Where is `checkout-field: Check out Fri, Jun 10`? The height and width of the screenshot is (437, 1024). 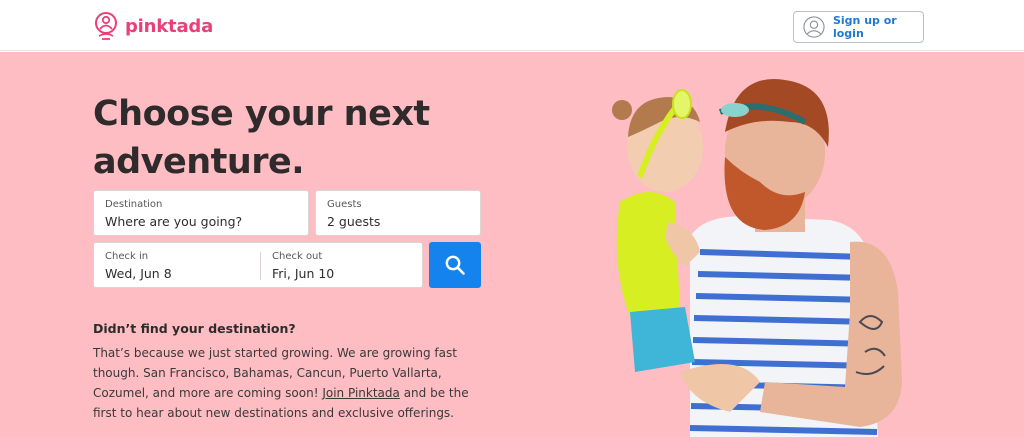
checkout-field: Check out Fri, Jun 10 is located at coordinates (342, 266).